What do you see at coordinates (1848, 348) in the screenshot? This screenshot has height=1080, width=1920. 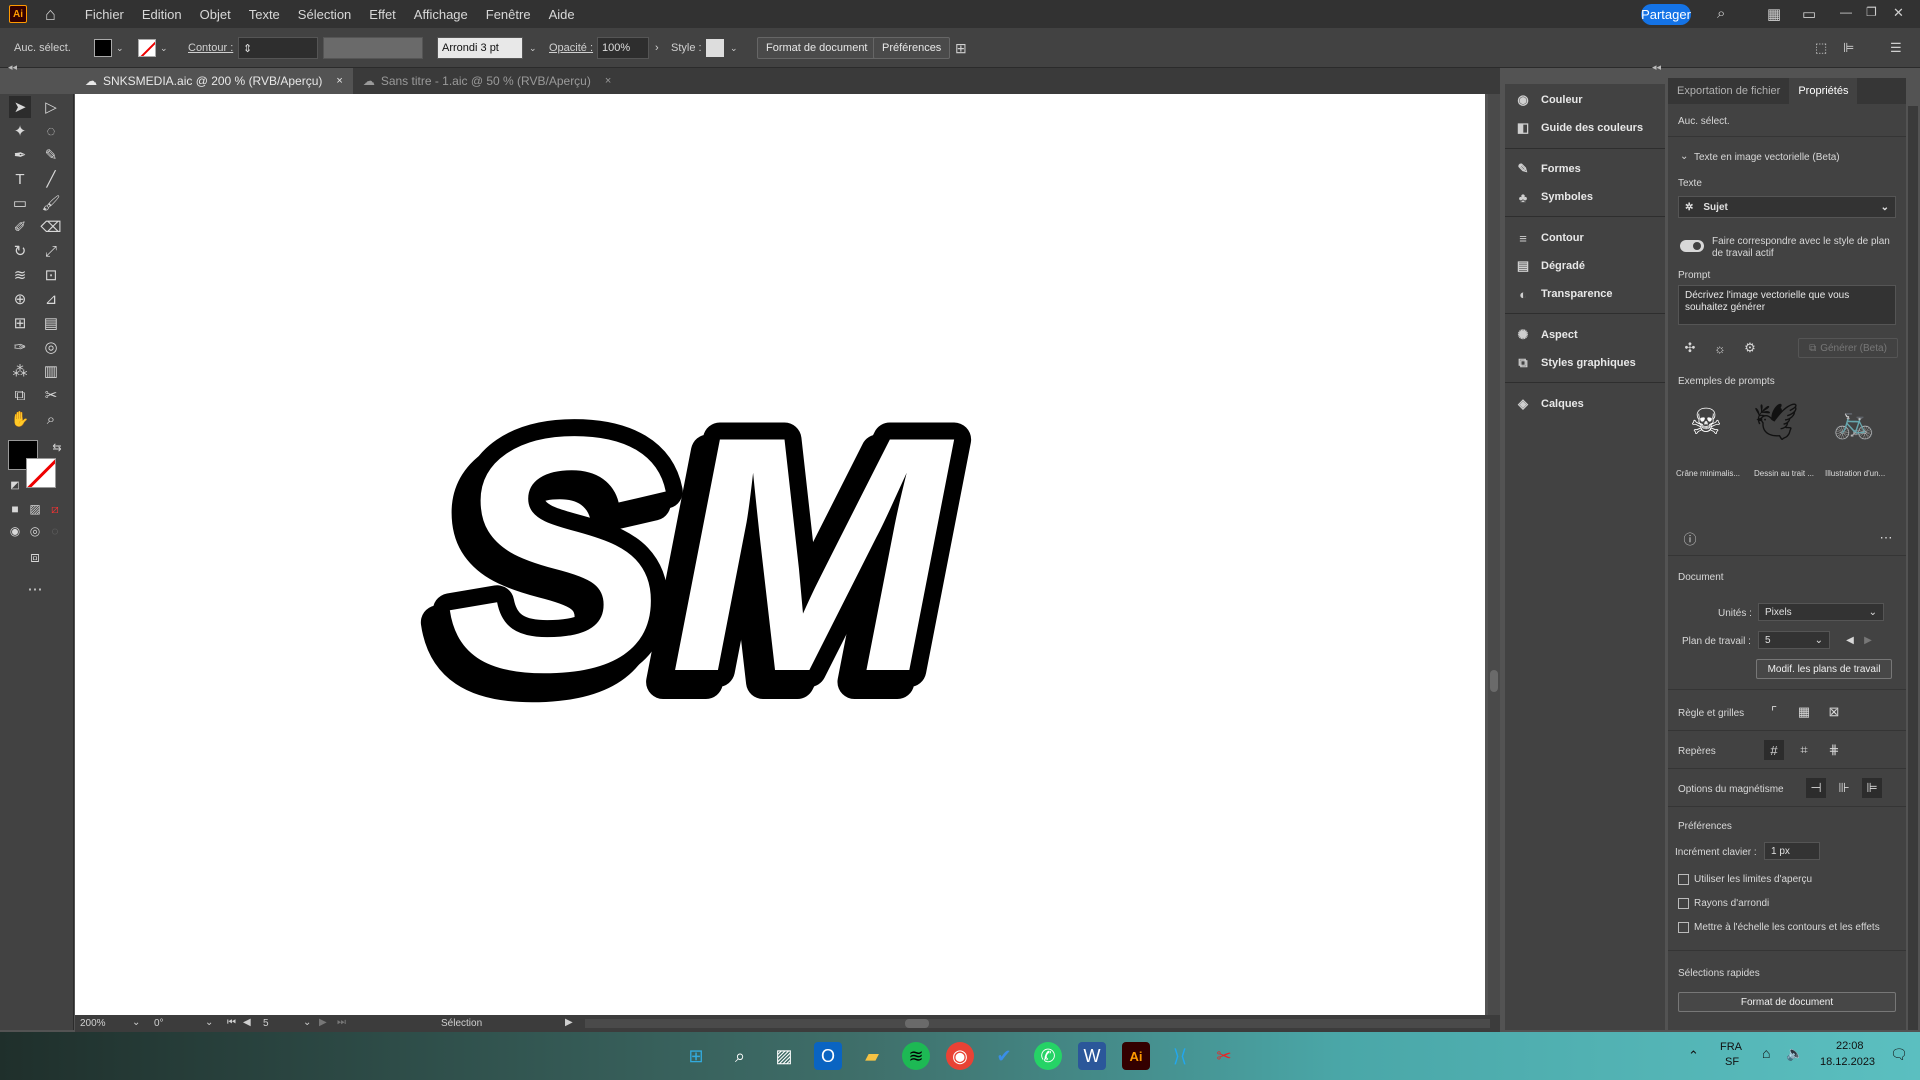 I see `generate-button: ⧉ Générer (Beta)` at bounding box center [1848, 348].